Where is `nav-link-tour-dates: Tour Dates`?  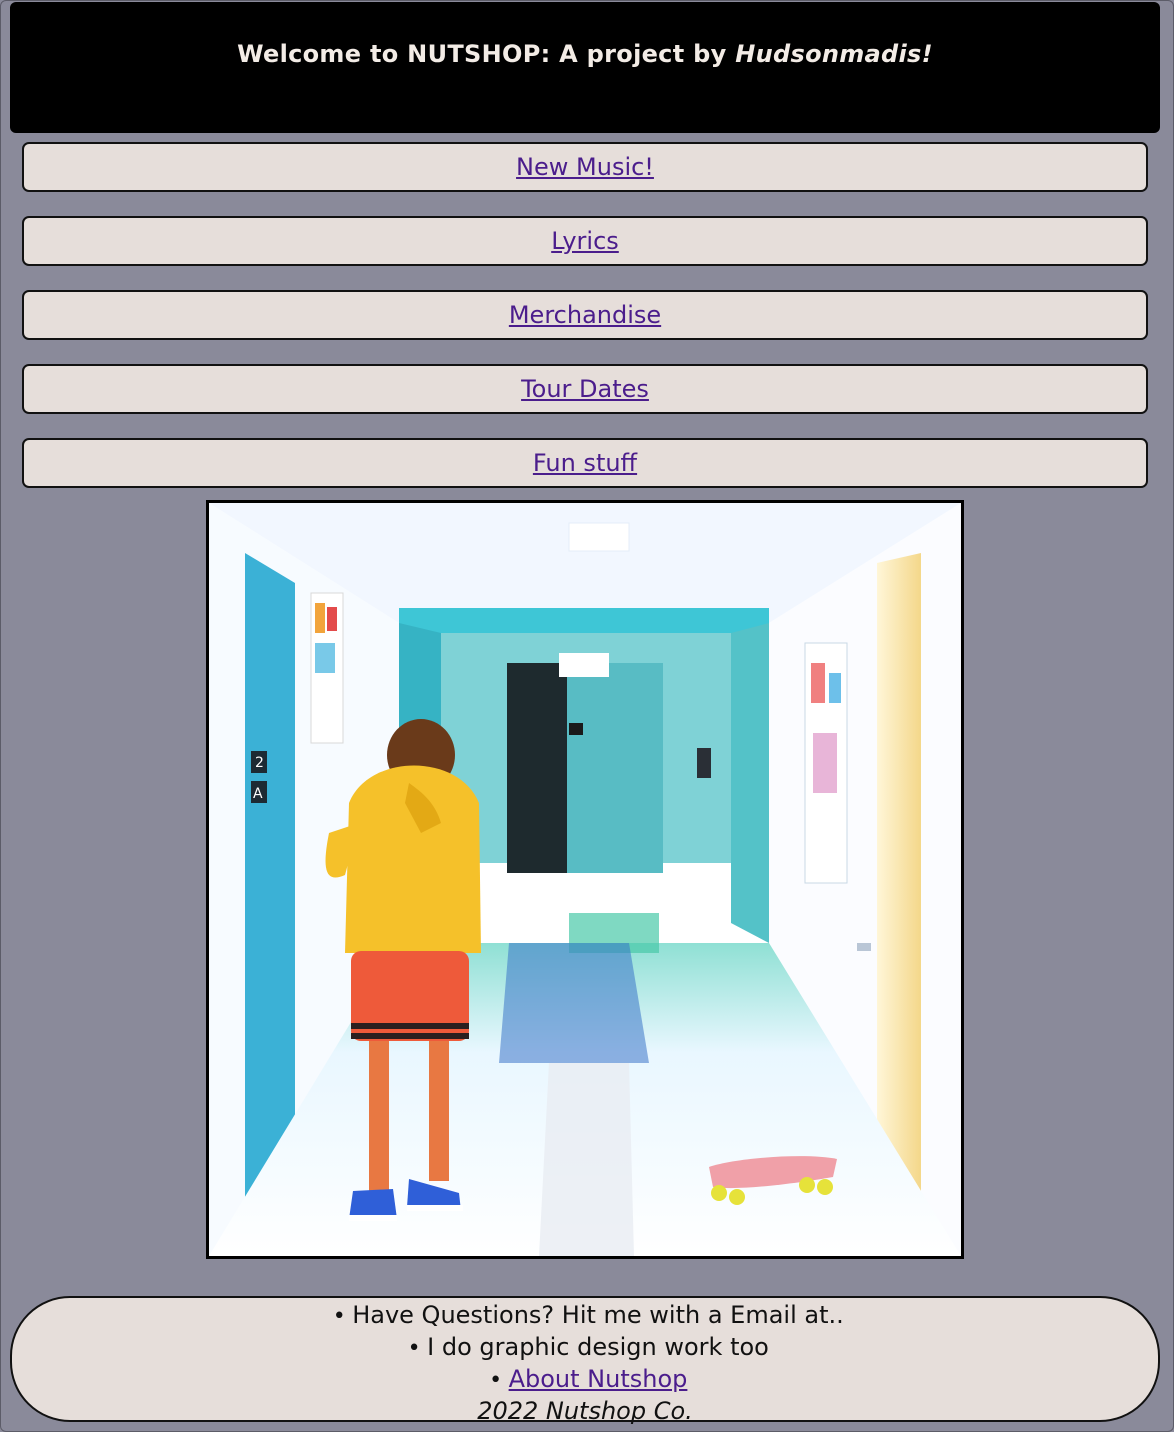
nav-link-tour-dates: Tour Dates is located at coordinates (585, 389).